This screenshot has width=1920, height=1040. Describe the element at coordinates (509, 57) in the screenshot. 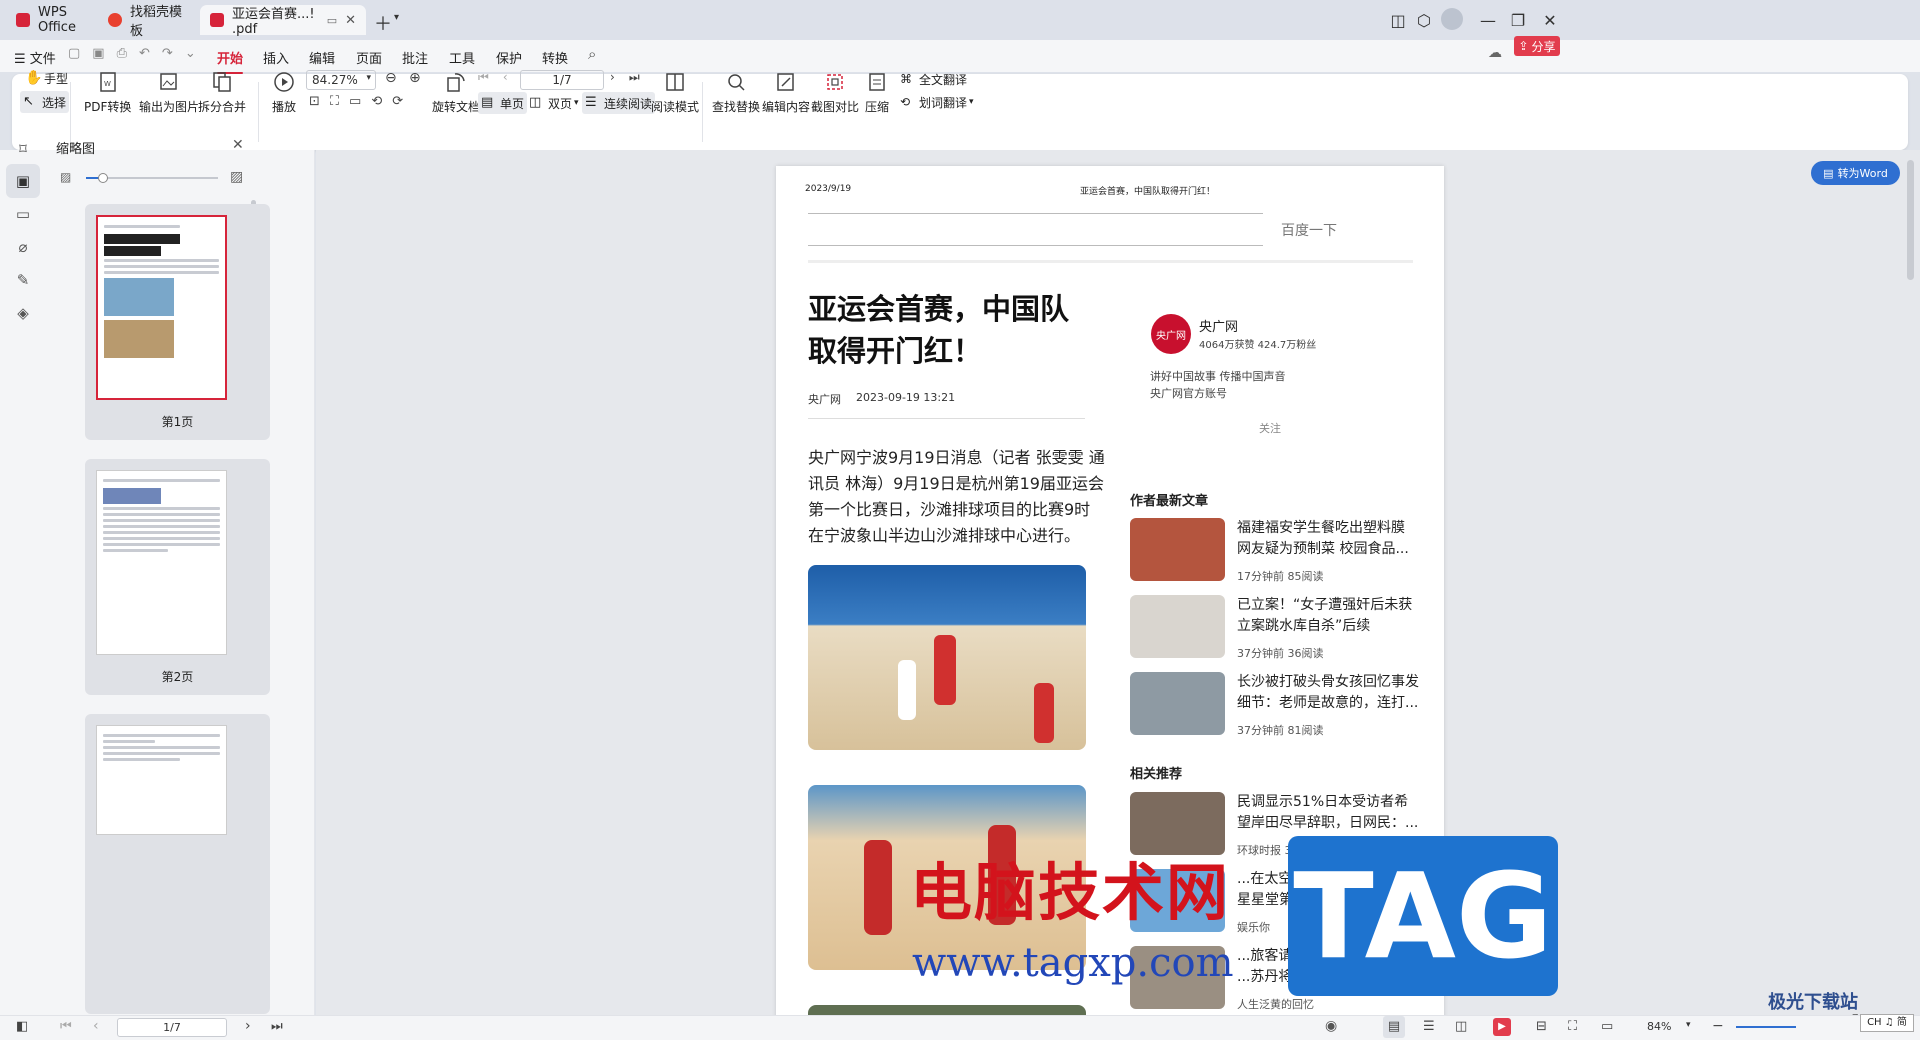

I see `menu-protect: 保护` at that location.